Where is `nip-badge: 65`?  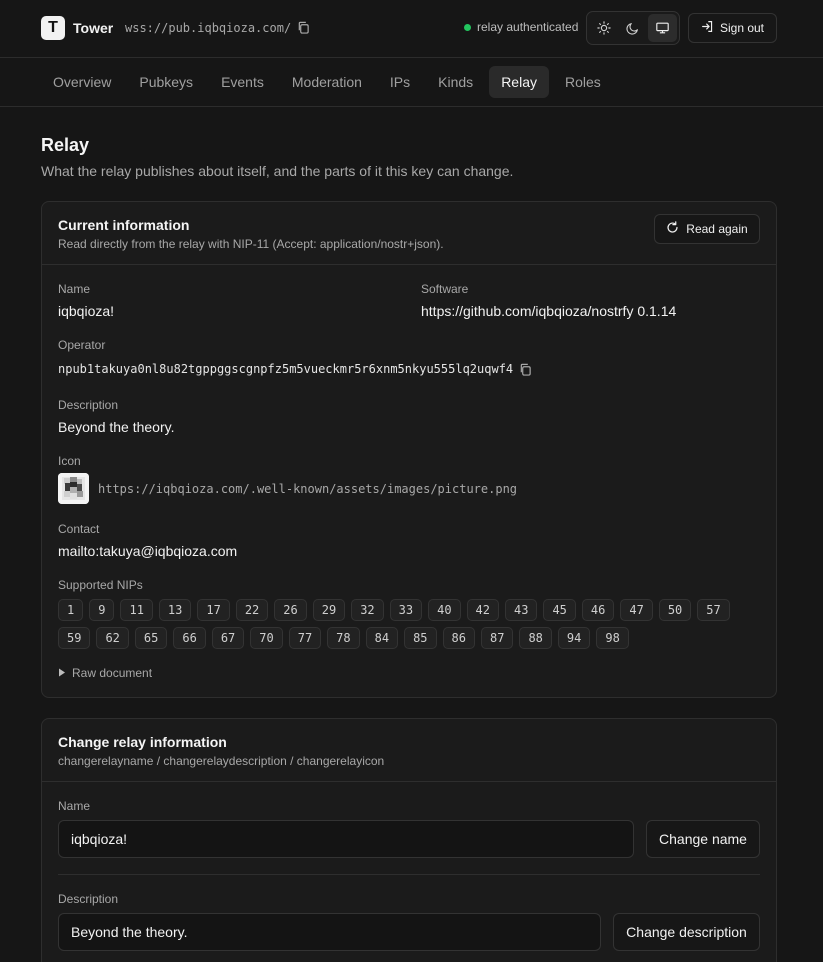 nip-badge: 65 is located at coordinates (151, 638).